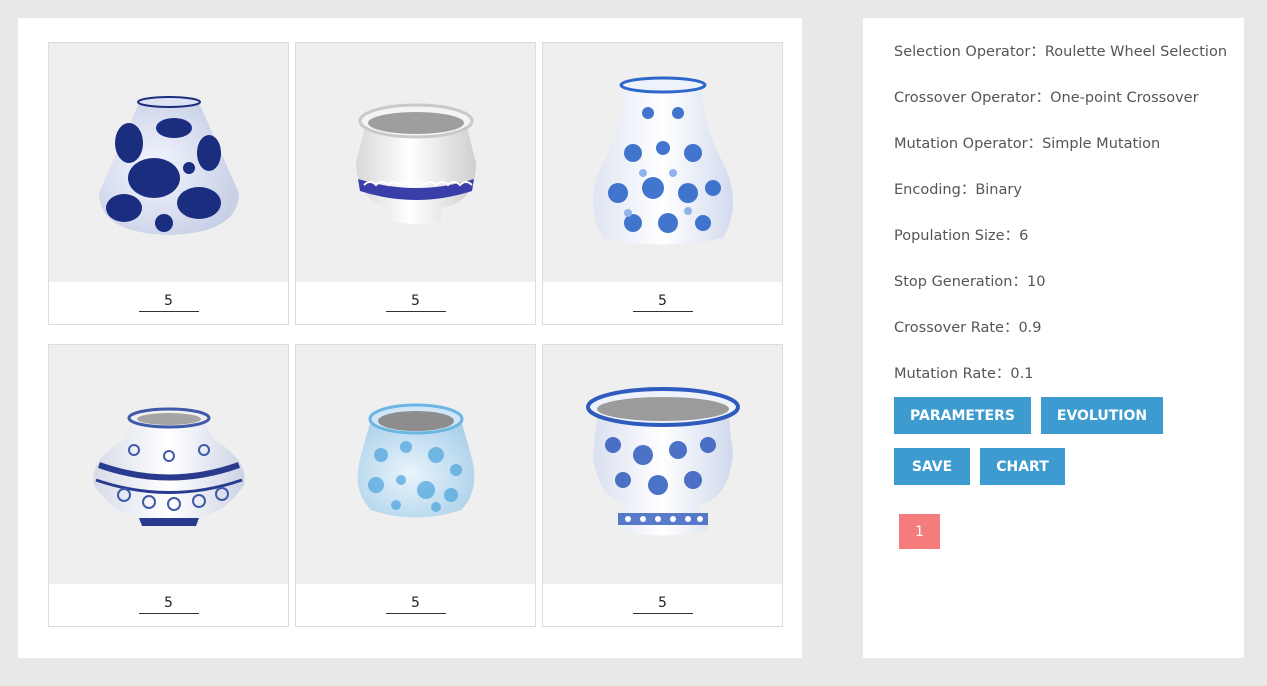  I want to click on param-mutation-operator: Mutation Operator：Simple Mutation, so click(1060, 157).